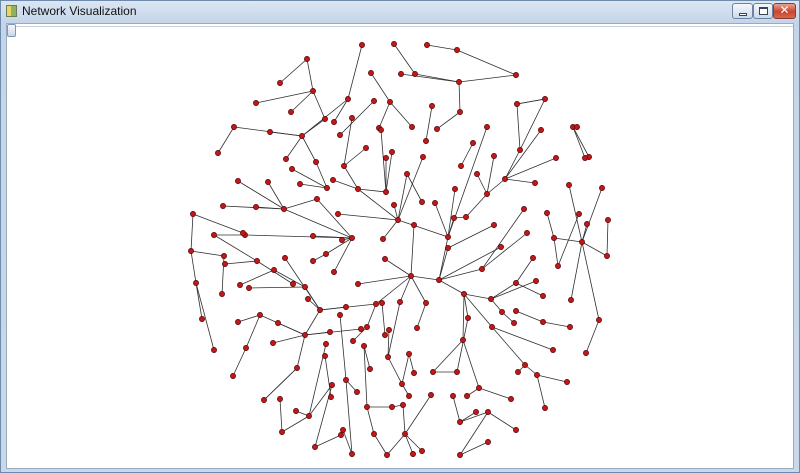 The height and width of the screenshot is (473, 800). I want to click on close-button: ✕, so click(784, 11).